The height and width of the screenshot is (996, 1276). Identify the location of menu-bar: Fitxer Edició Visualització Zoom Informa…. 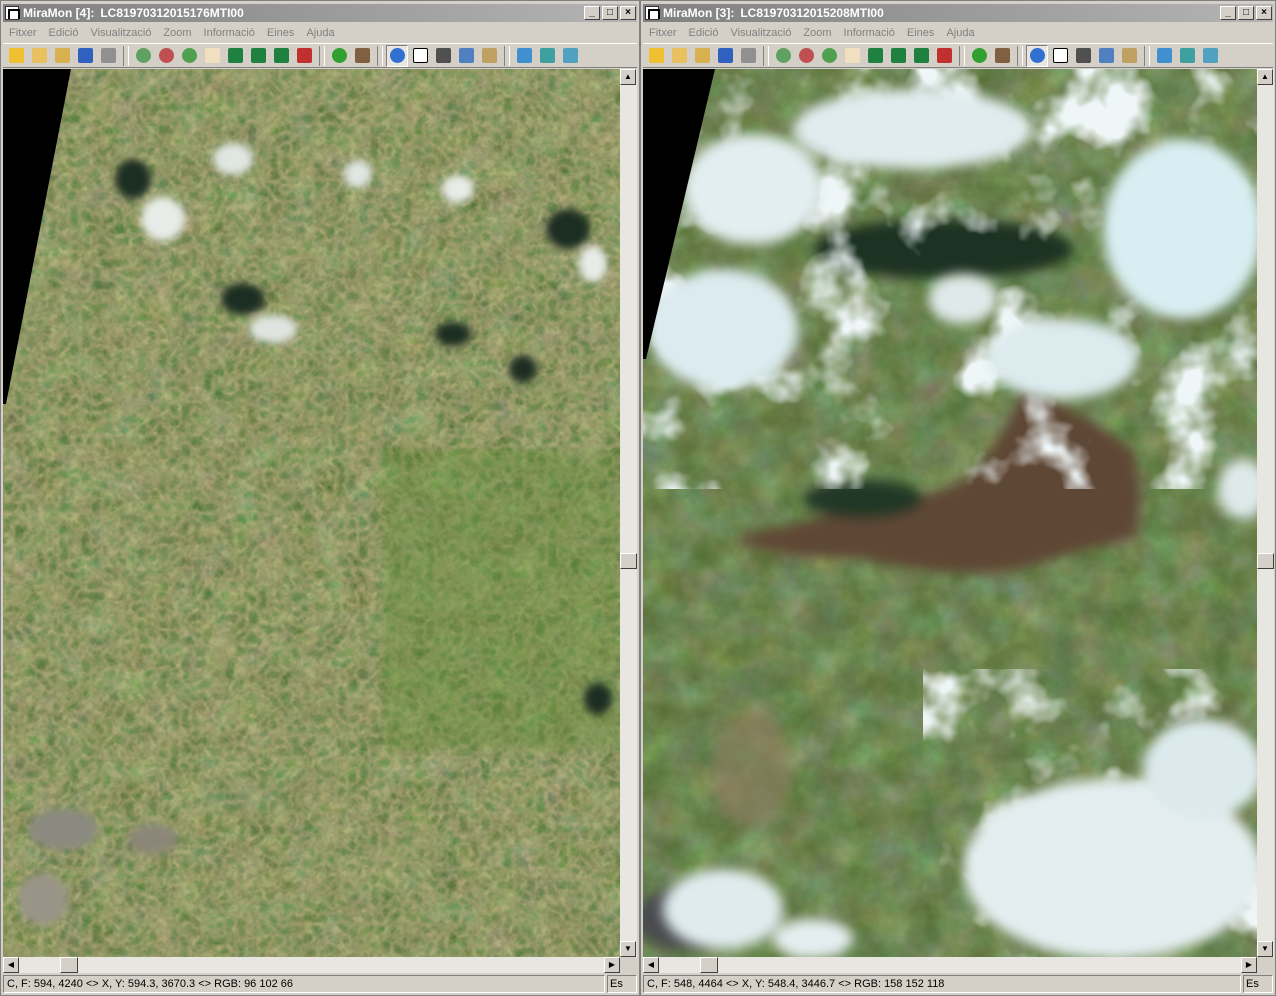
(320, 33).